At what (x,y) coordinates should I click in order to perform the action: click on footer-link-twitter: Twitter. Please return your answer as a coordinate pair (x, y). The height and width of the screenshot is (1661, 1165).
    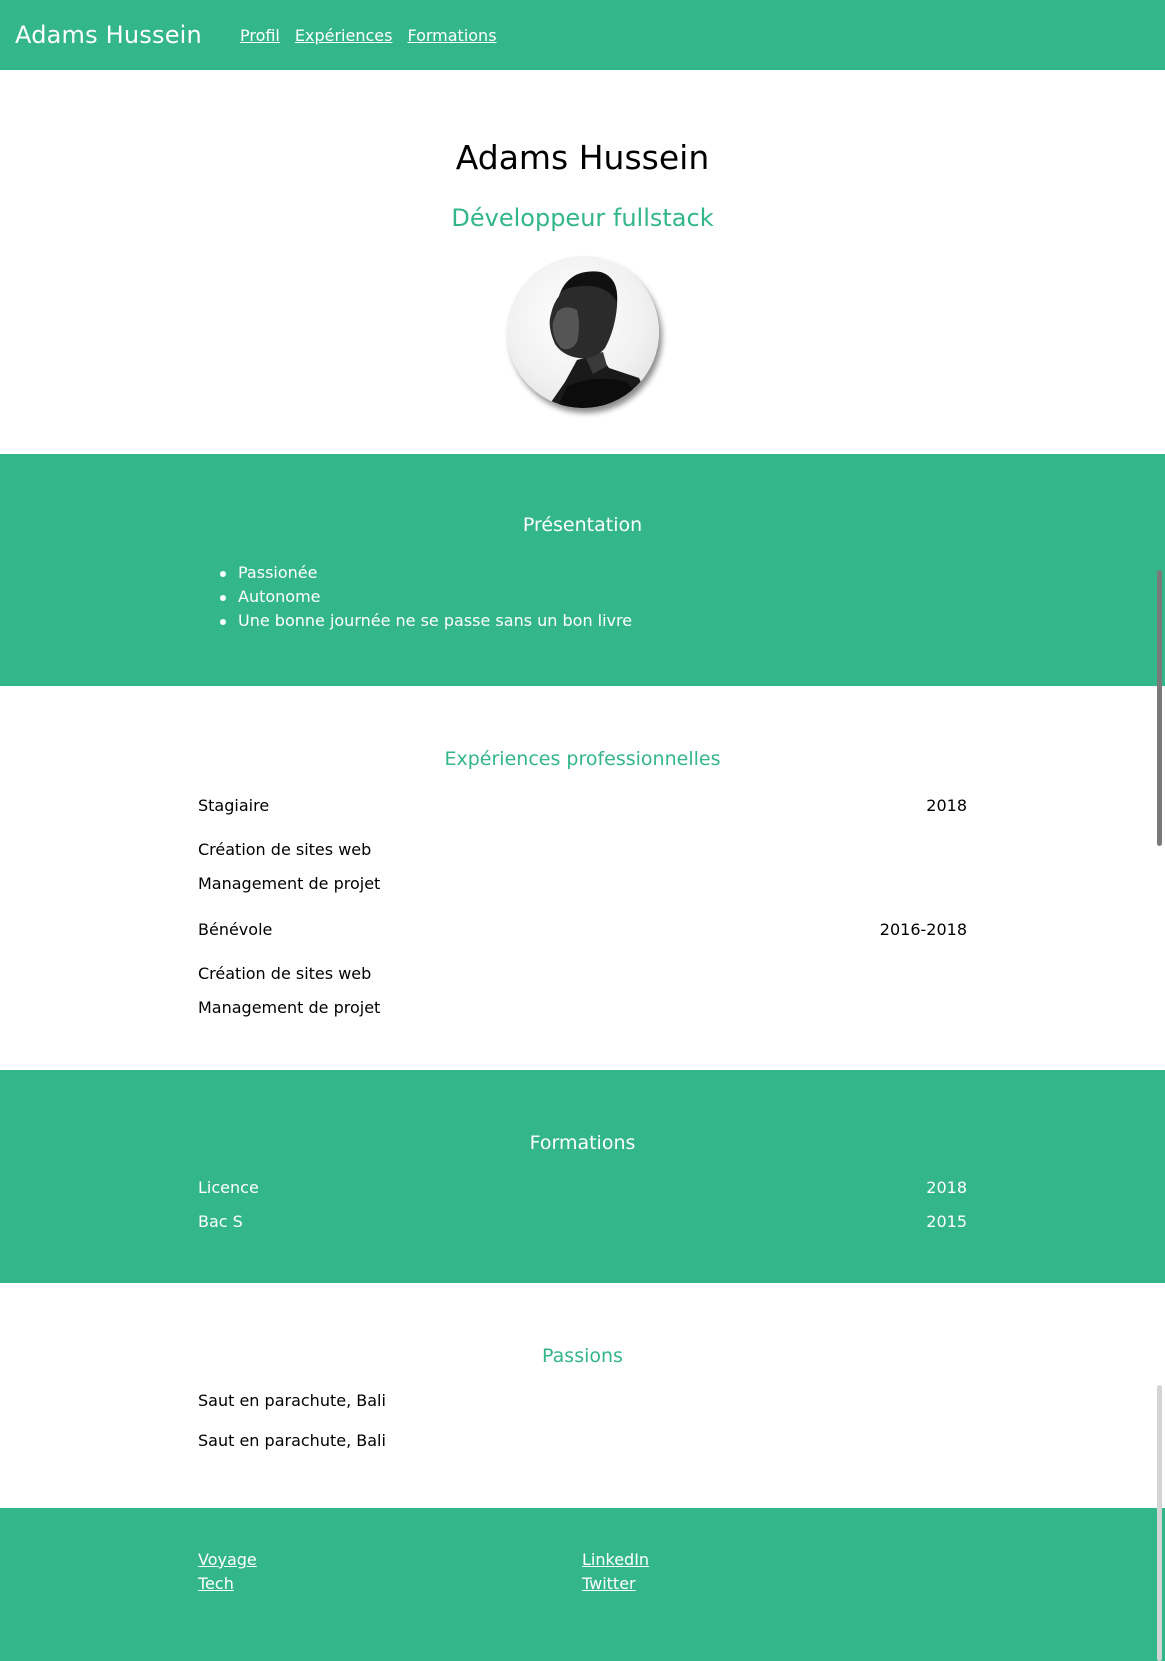
    Looking at the image, I should click on (615, 1584).